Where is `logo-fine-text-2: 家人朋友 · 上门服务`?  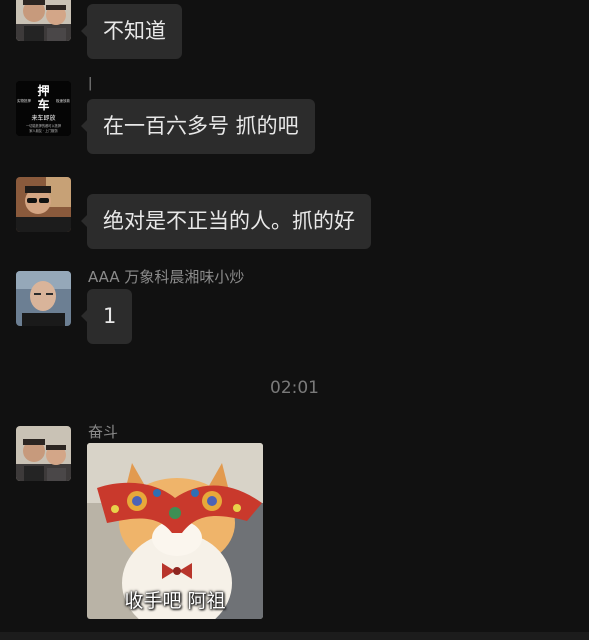 logo-fine-text-2: 家人朋友 · 上门服务 is located at coordinates (43, 130).